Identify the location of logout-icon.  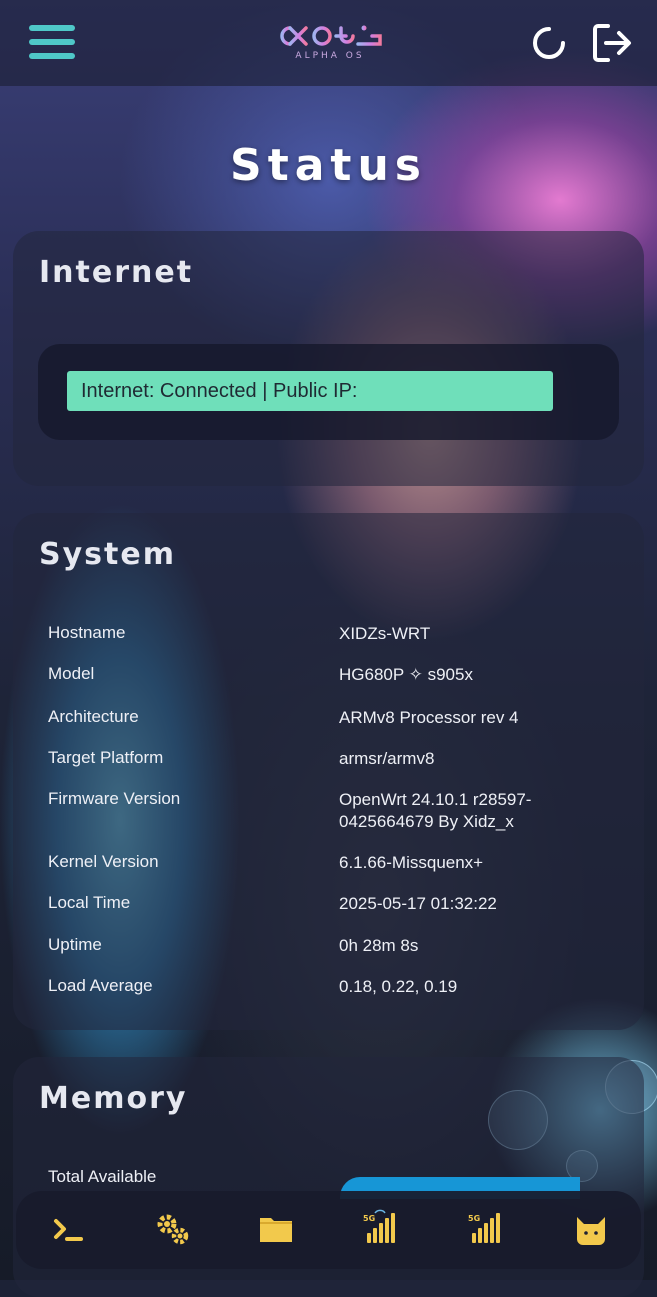
(613, 45).